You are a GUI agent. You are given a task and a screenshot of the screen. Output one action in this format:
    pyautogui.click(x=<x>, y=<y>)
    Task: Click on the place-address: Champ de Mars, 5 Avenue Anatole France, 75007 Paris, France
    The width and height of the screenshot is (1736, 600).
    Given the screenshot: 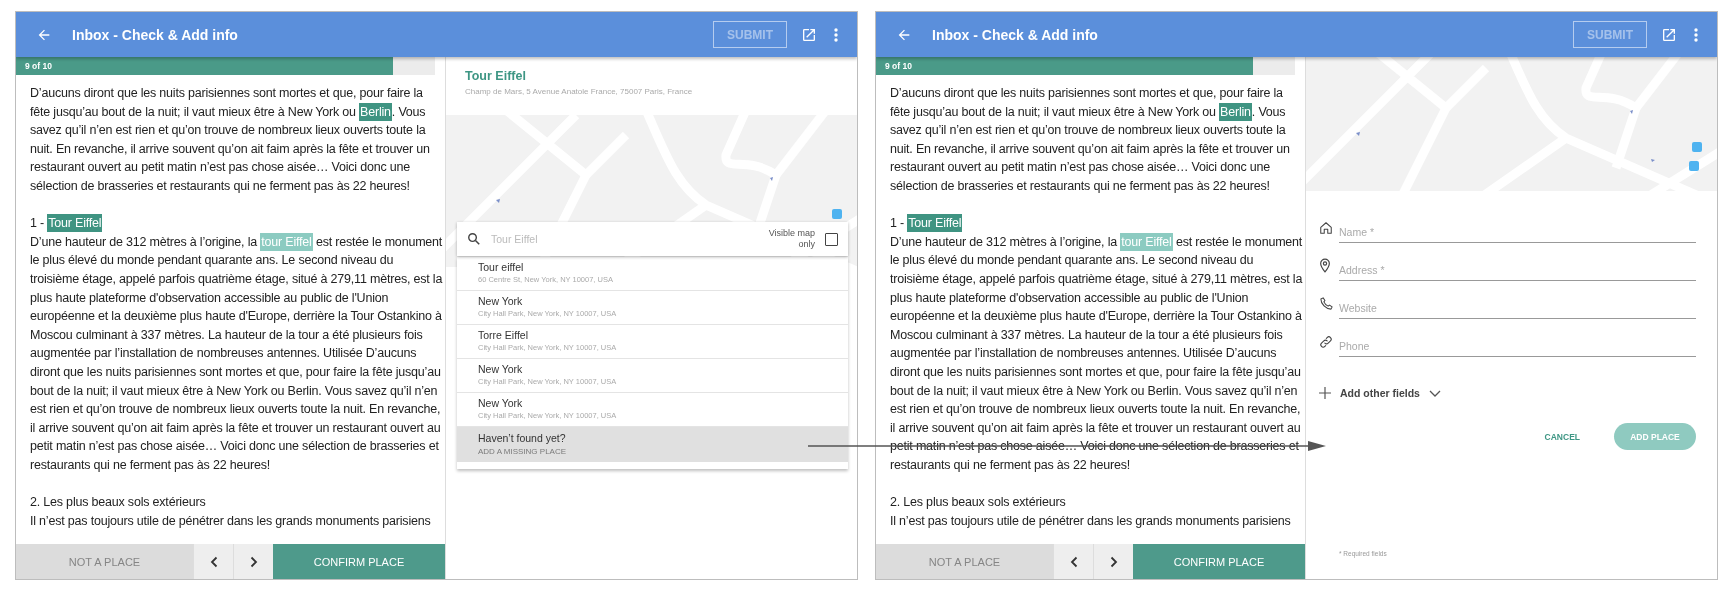 What is the action you would take?
    pyautogui.click(x=579, y=91)
    